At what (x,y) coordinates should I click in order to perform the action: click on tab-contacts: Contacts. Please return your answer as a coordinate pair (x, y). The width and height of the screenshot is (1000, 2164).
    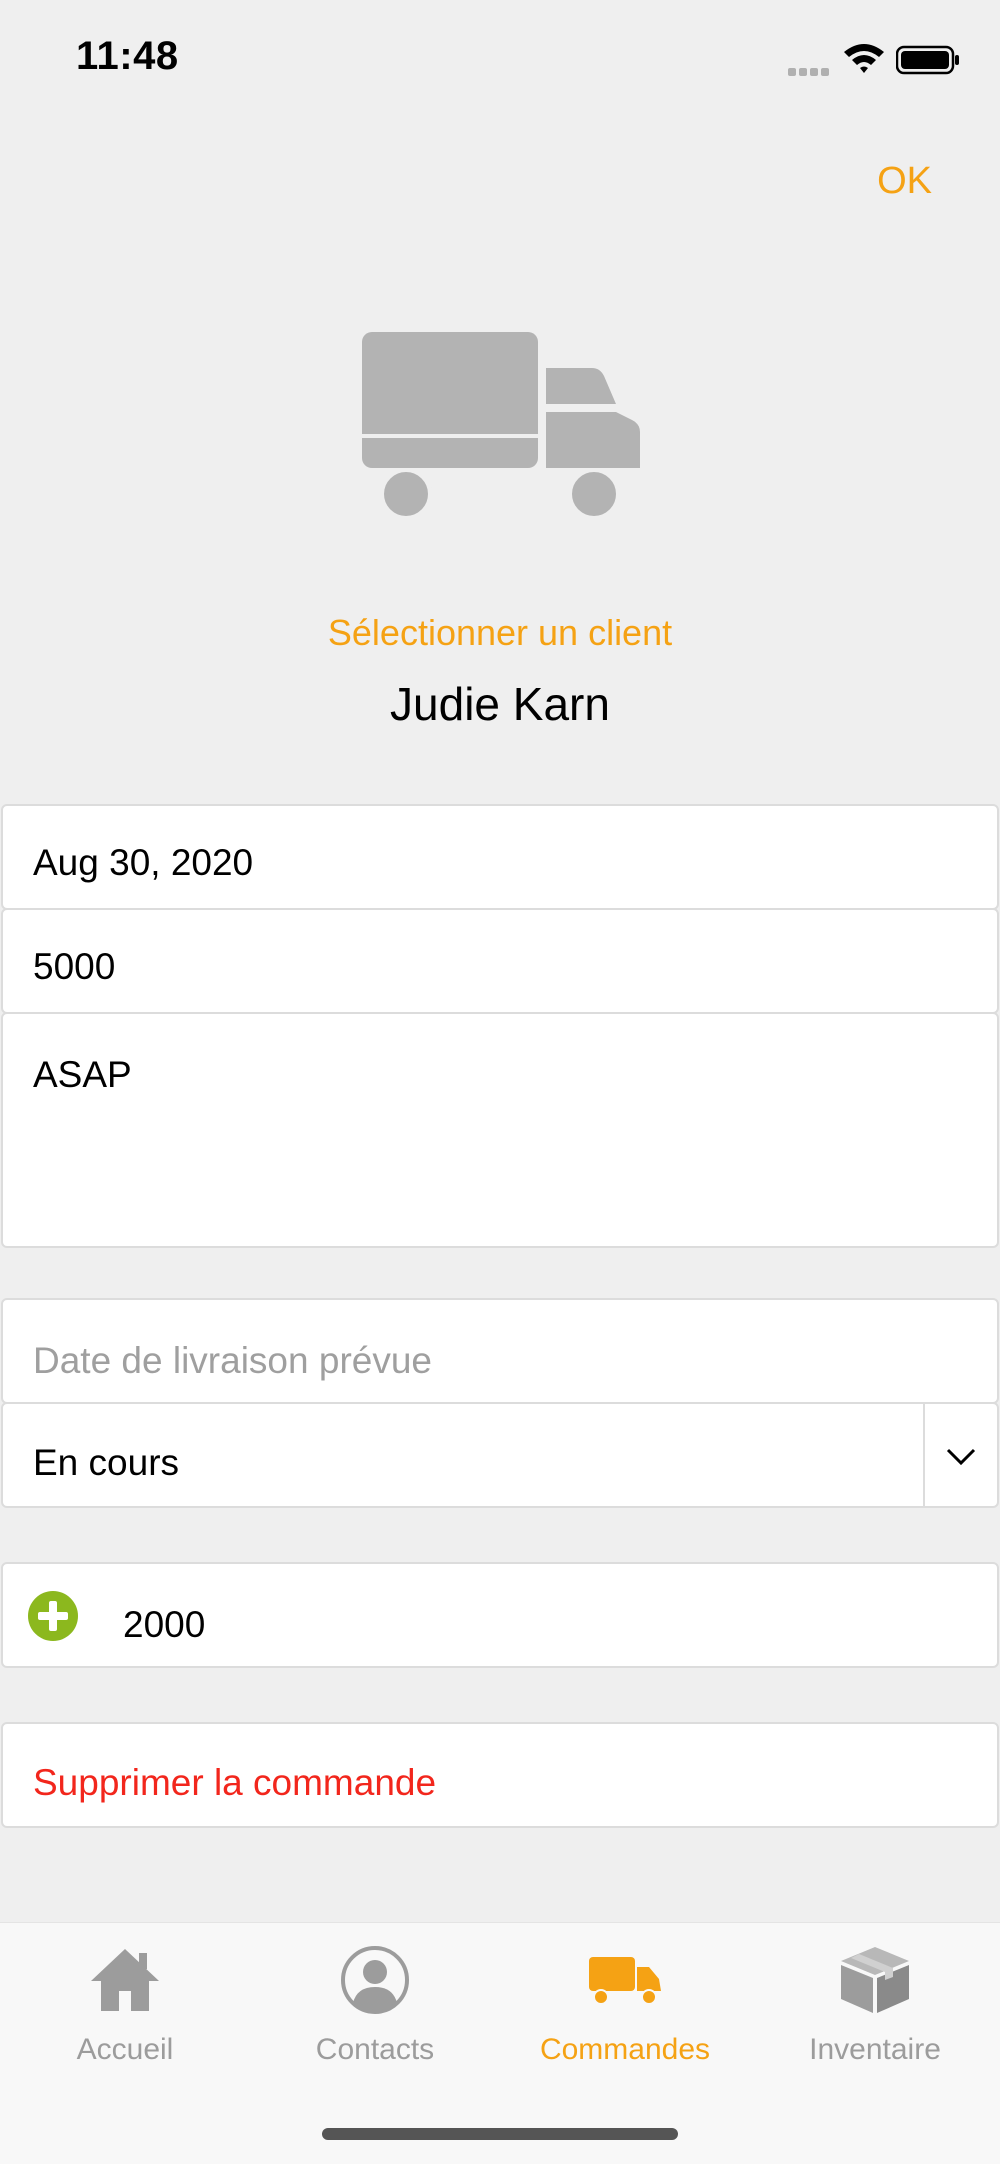
    Looking at the image, I should click on (375, 2006).